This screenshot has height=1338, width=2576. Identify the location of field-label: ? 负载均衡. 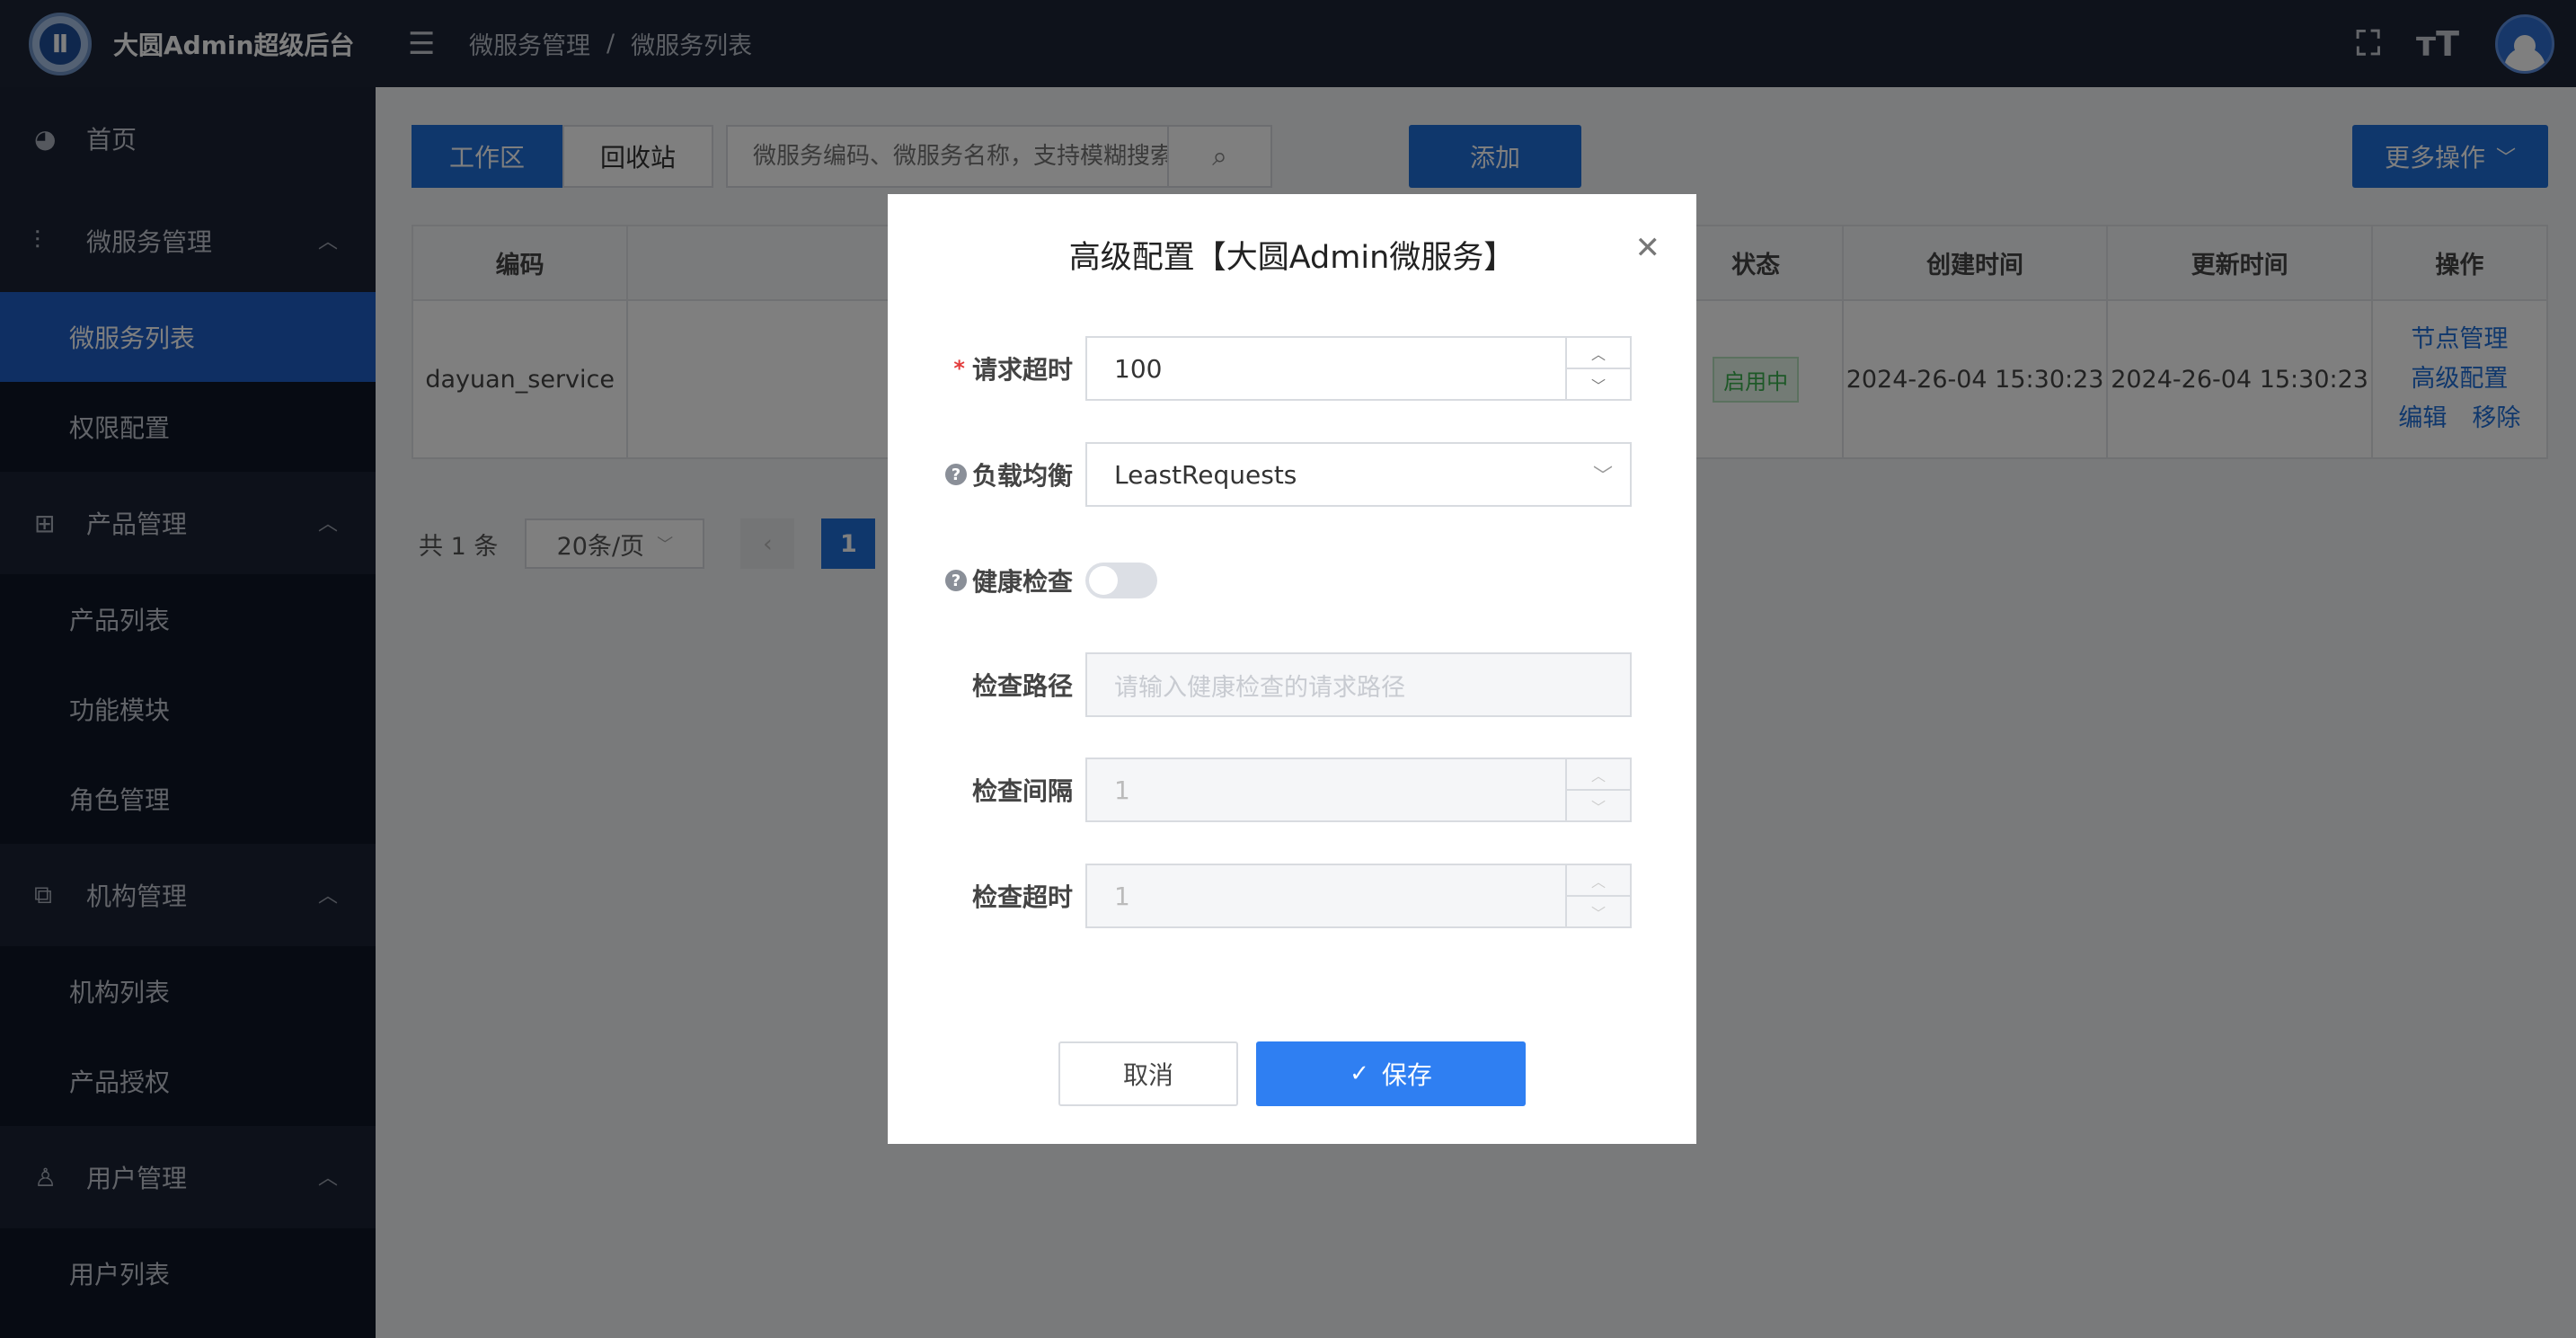
(986, 474).